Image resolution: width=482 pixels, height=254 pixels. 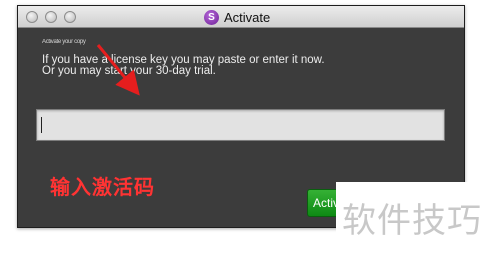 What do you see at coordinates (70, 17) in the screenshot?
I see `zoom-window-button` at bounding box center [70, 17].